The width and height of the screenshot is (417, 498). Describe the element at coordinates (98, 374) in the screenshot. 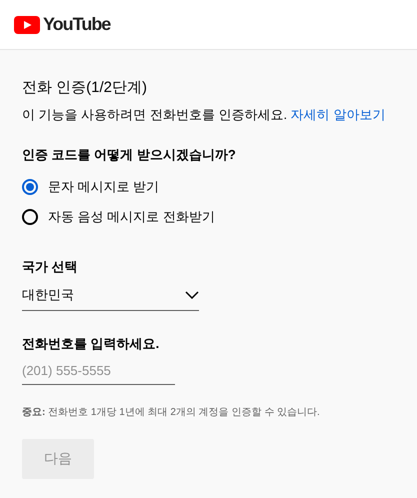

I see `phone-input: (201) 555-5555` at that location.